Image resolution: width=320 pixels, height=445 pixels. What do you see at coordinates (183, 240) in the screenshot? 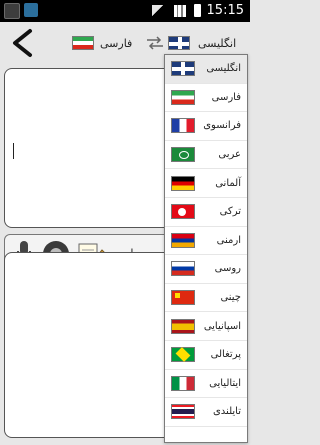
I see `armenia-flag-icon` at bounding box center [183, 240].